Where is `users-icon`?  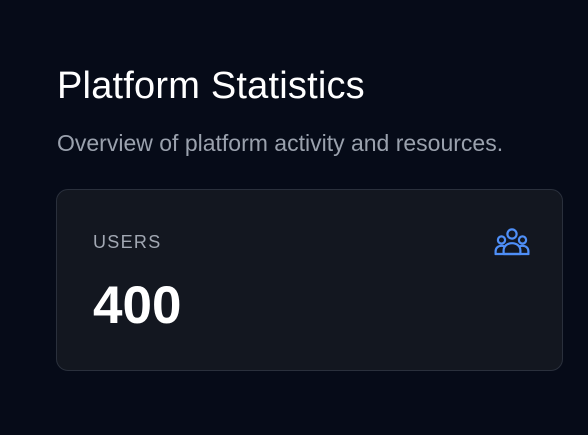
users-icon is located at coordinates (512, 242).